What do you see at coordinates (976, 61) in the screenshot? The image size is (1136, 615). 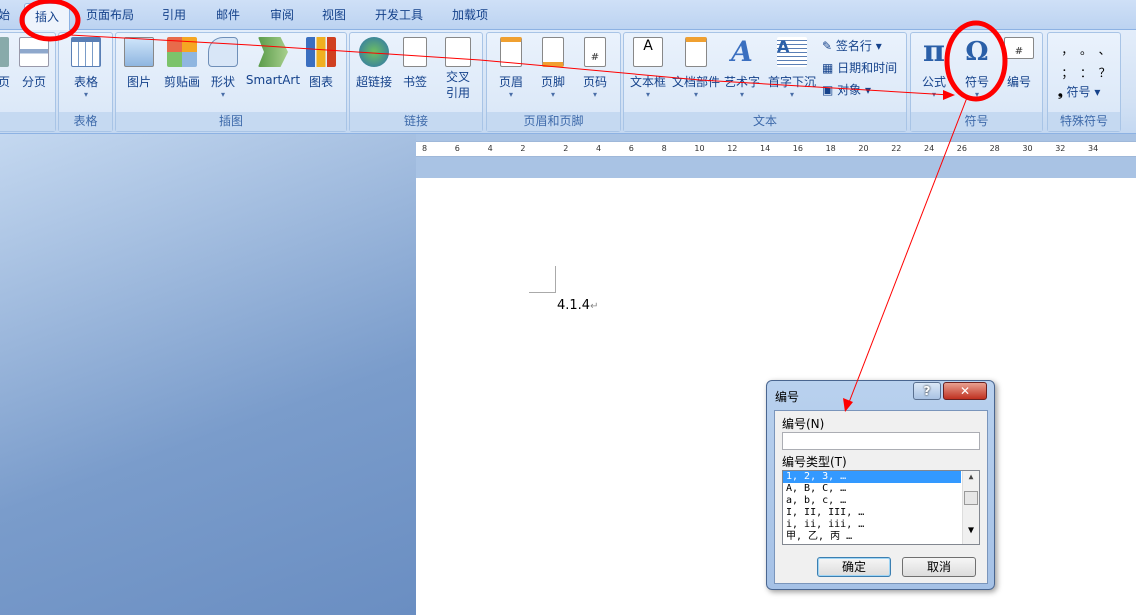 I see `highlight-symbol-circle` at bounding box center [976, 61].